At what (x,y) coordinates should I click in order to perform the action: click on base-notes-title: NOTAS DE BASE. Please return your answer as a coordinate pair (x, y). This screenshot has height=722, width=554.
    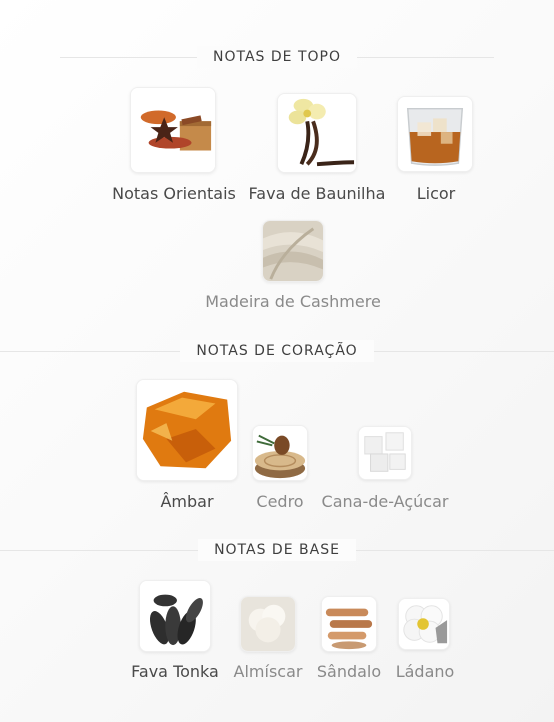
    Looking at the image, I should click on (277, 550).